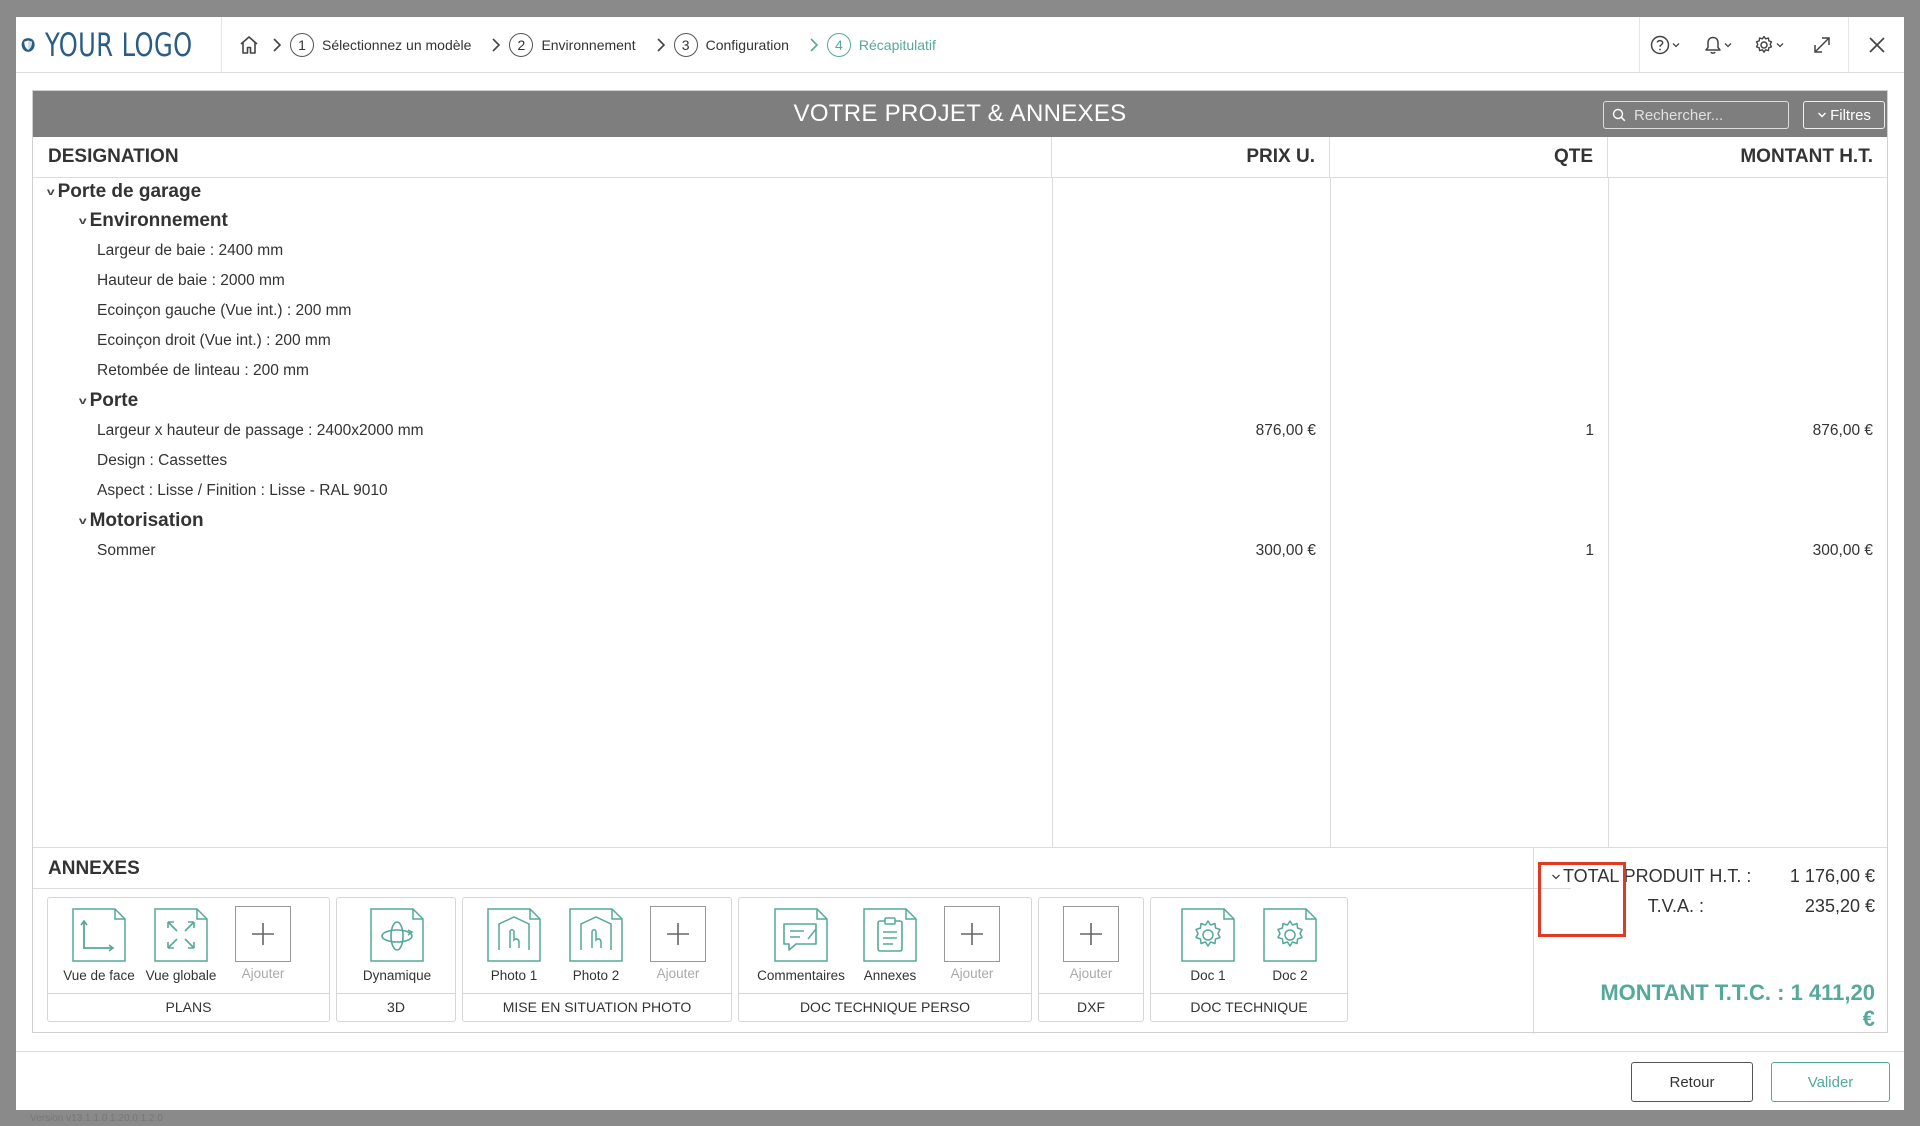 The width and height of the screenshot is (1920, 1126). Describe the element at coordinates (1770, 45) in the screenshot. I see `settings-menu-button` at that location.